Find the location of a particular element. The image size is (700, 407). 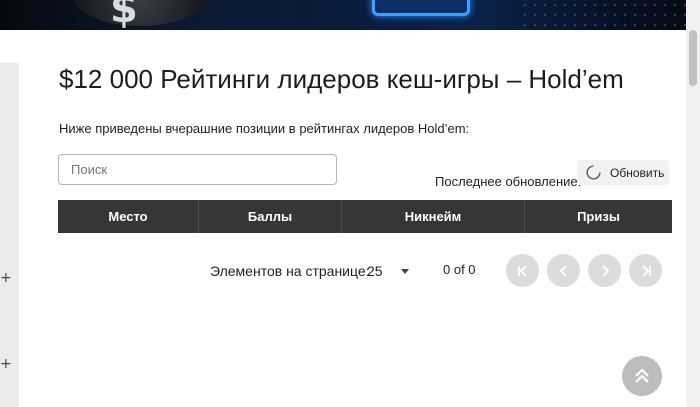

left-side-panel: + + is located at coordinates (9, 235).